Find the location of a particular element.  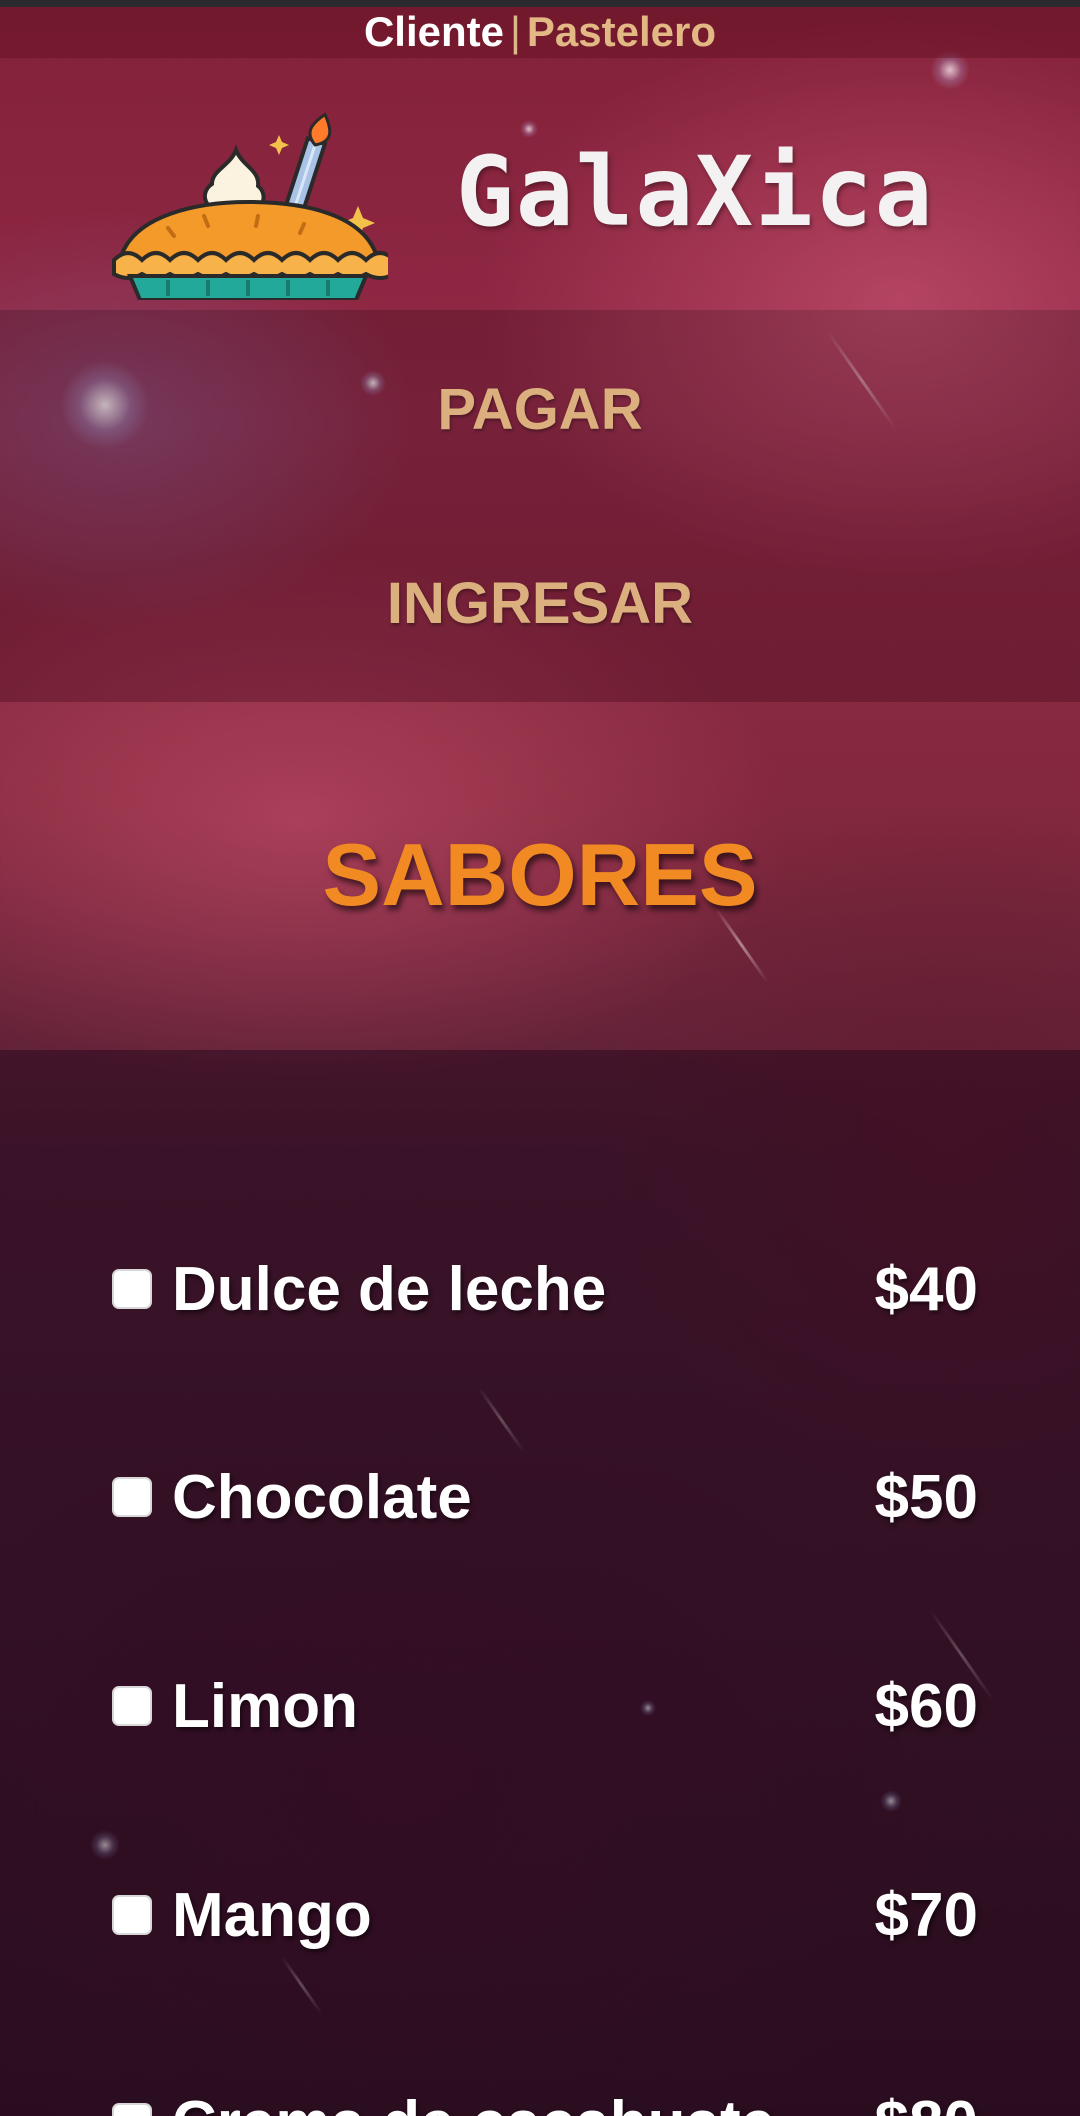

flavor-price: $70 is located at coordinates (926, 1915).